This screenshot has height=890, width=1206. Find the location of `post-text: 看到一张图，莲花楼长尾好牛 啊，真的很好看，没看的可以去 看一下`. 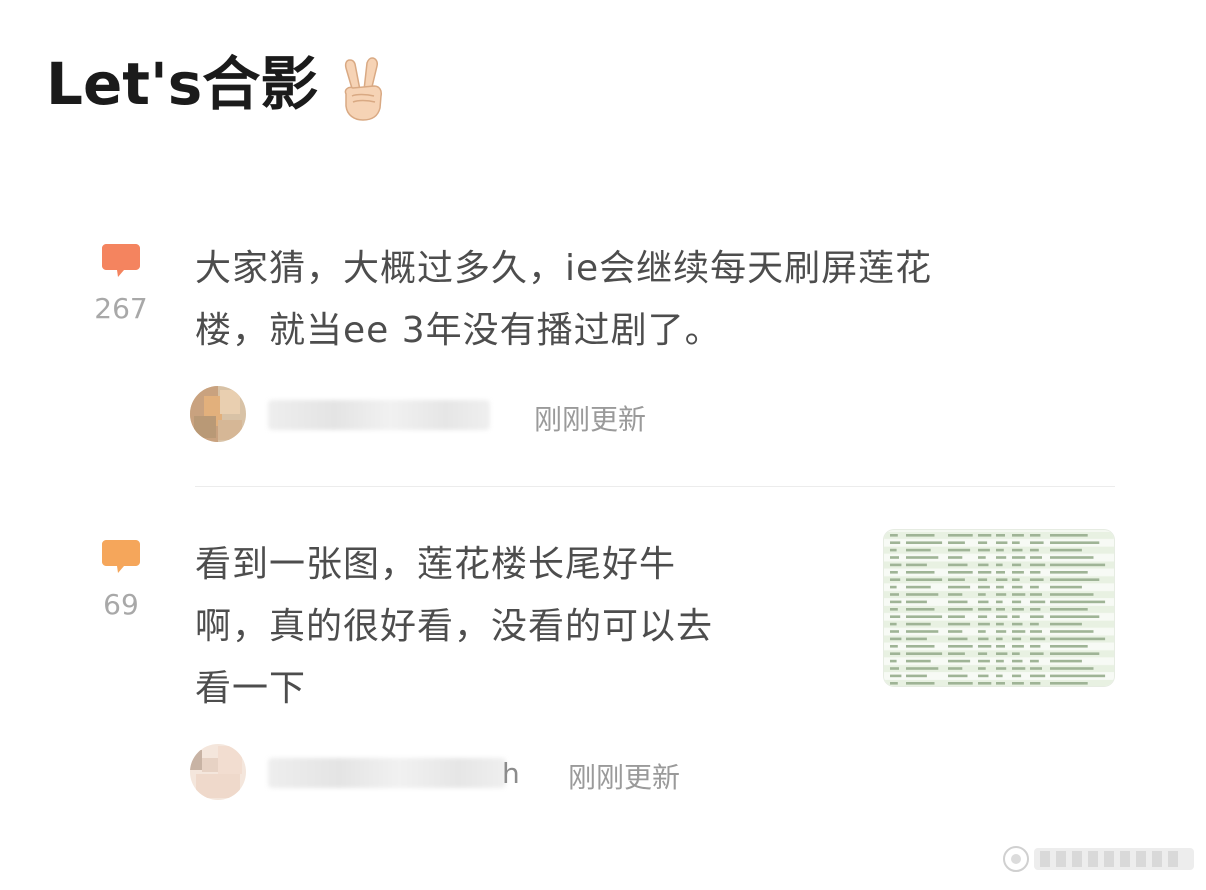

post-text: 看到一张图，莲花楼长尾好牛 啊，真的很好看，没看的可以去 看一下 is located at coordinates (454, 627).